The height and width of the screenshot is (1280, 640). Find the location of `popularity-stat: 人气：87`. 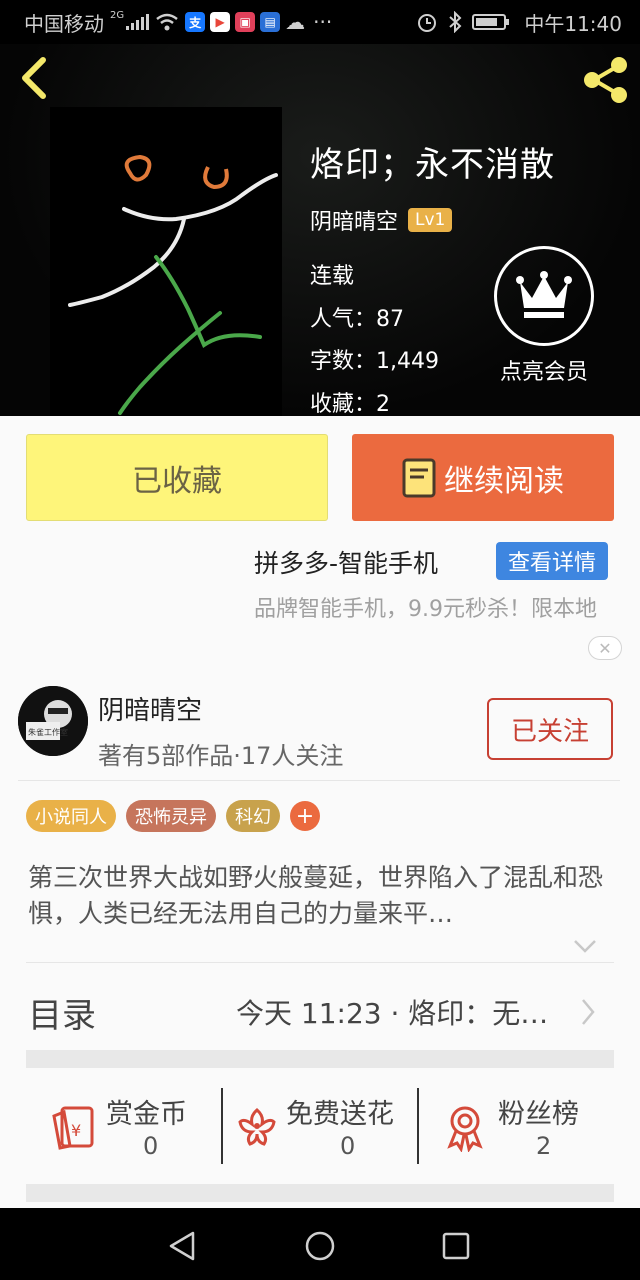

popularity-stat: 人气：87 is located at coordinates (357, 319).